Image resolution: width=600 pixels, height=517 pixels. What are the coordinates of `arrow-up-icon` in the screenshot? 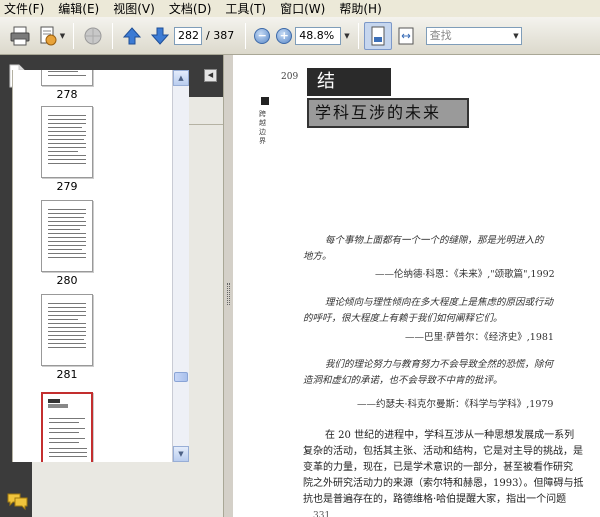 It's located at (132, 35).